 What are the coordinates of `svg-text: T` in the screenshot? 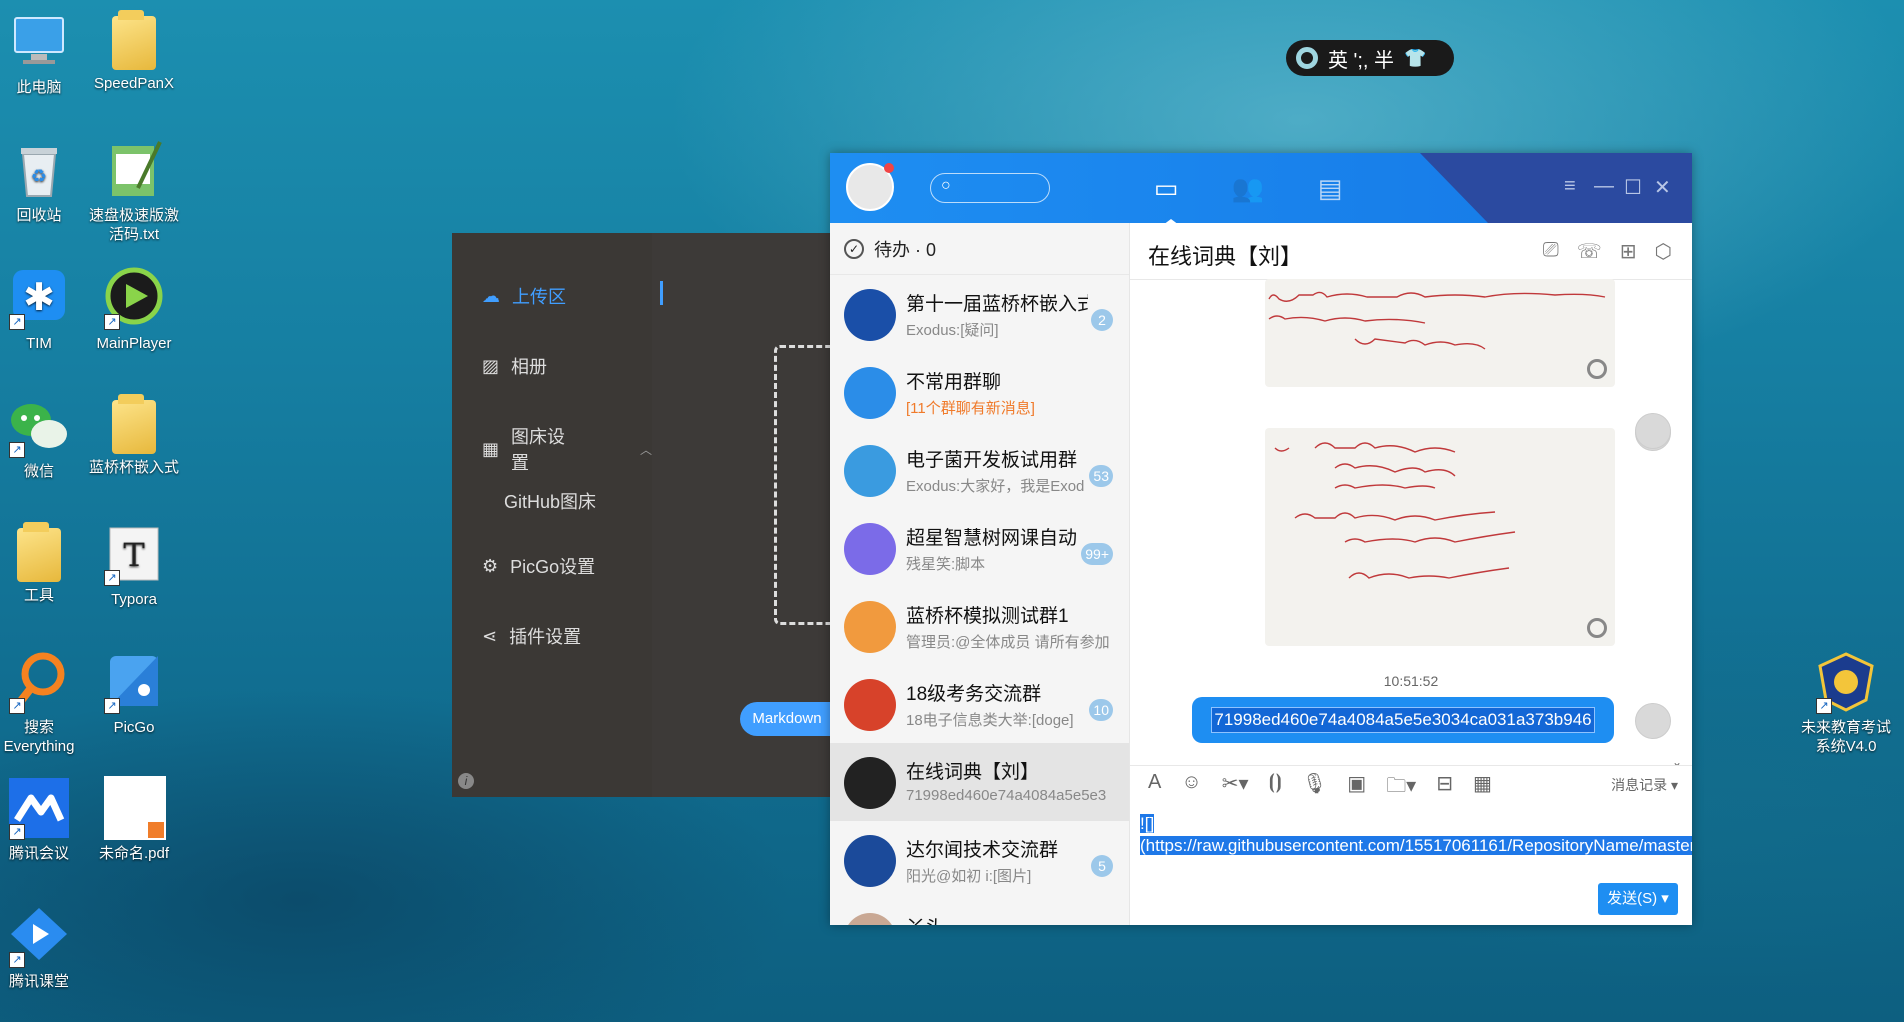 It's located at (134, 555).